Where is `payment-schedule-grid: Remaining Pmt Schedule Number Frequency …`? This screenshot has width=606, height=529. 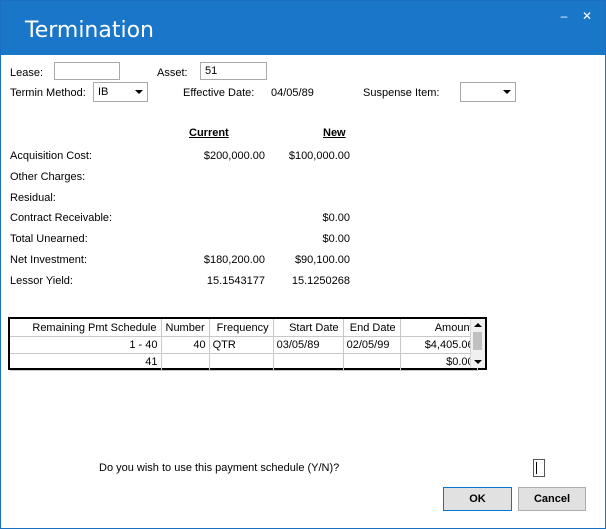
payment-schedule-grid: Remaining Pmt Schedule Number Frequency … is located at coordinates (247, 344).